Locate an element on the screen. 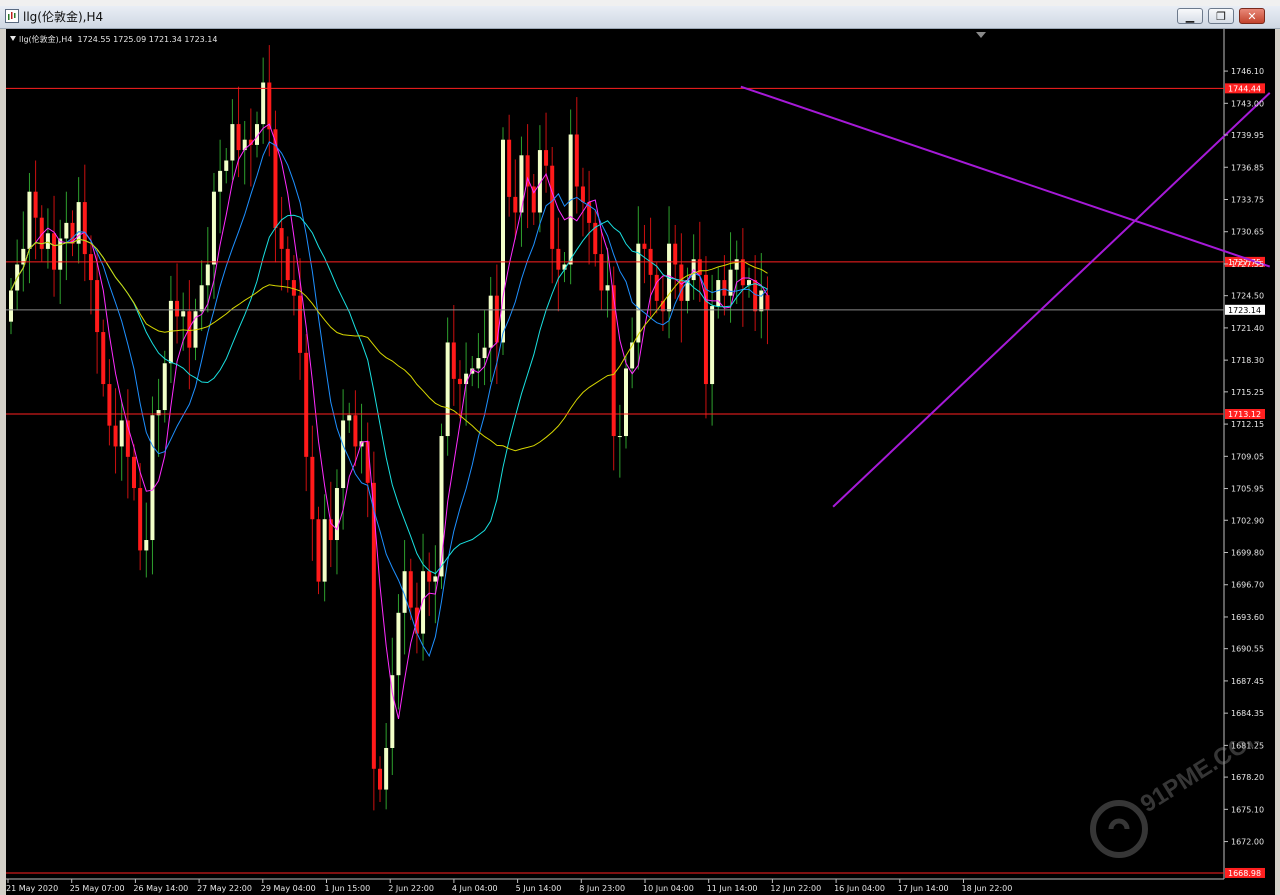  chart-title-bar: llg(伦敦金),H4 ▁ ❐ ✕ is located at coordinates (640, 17).